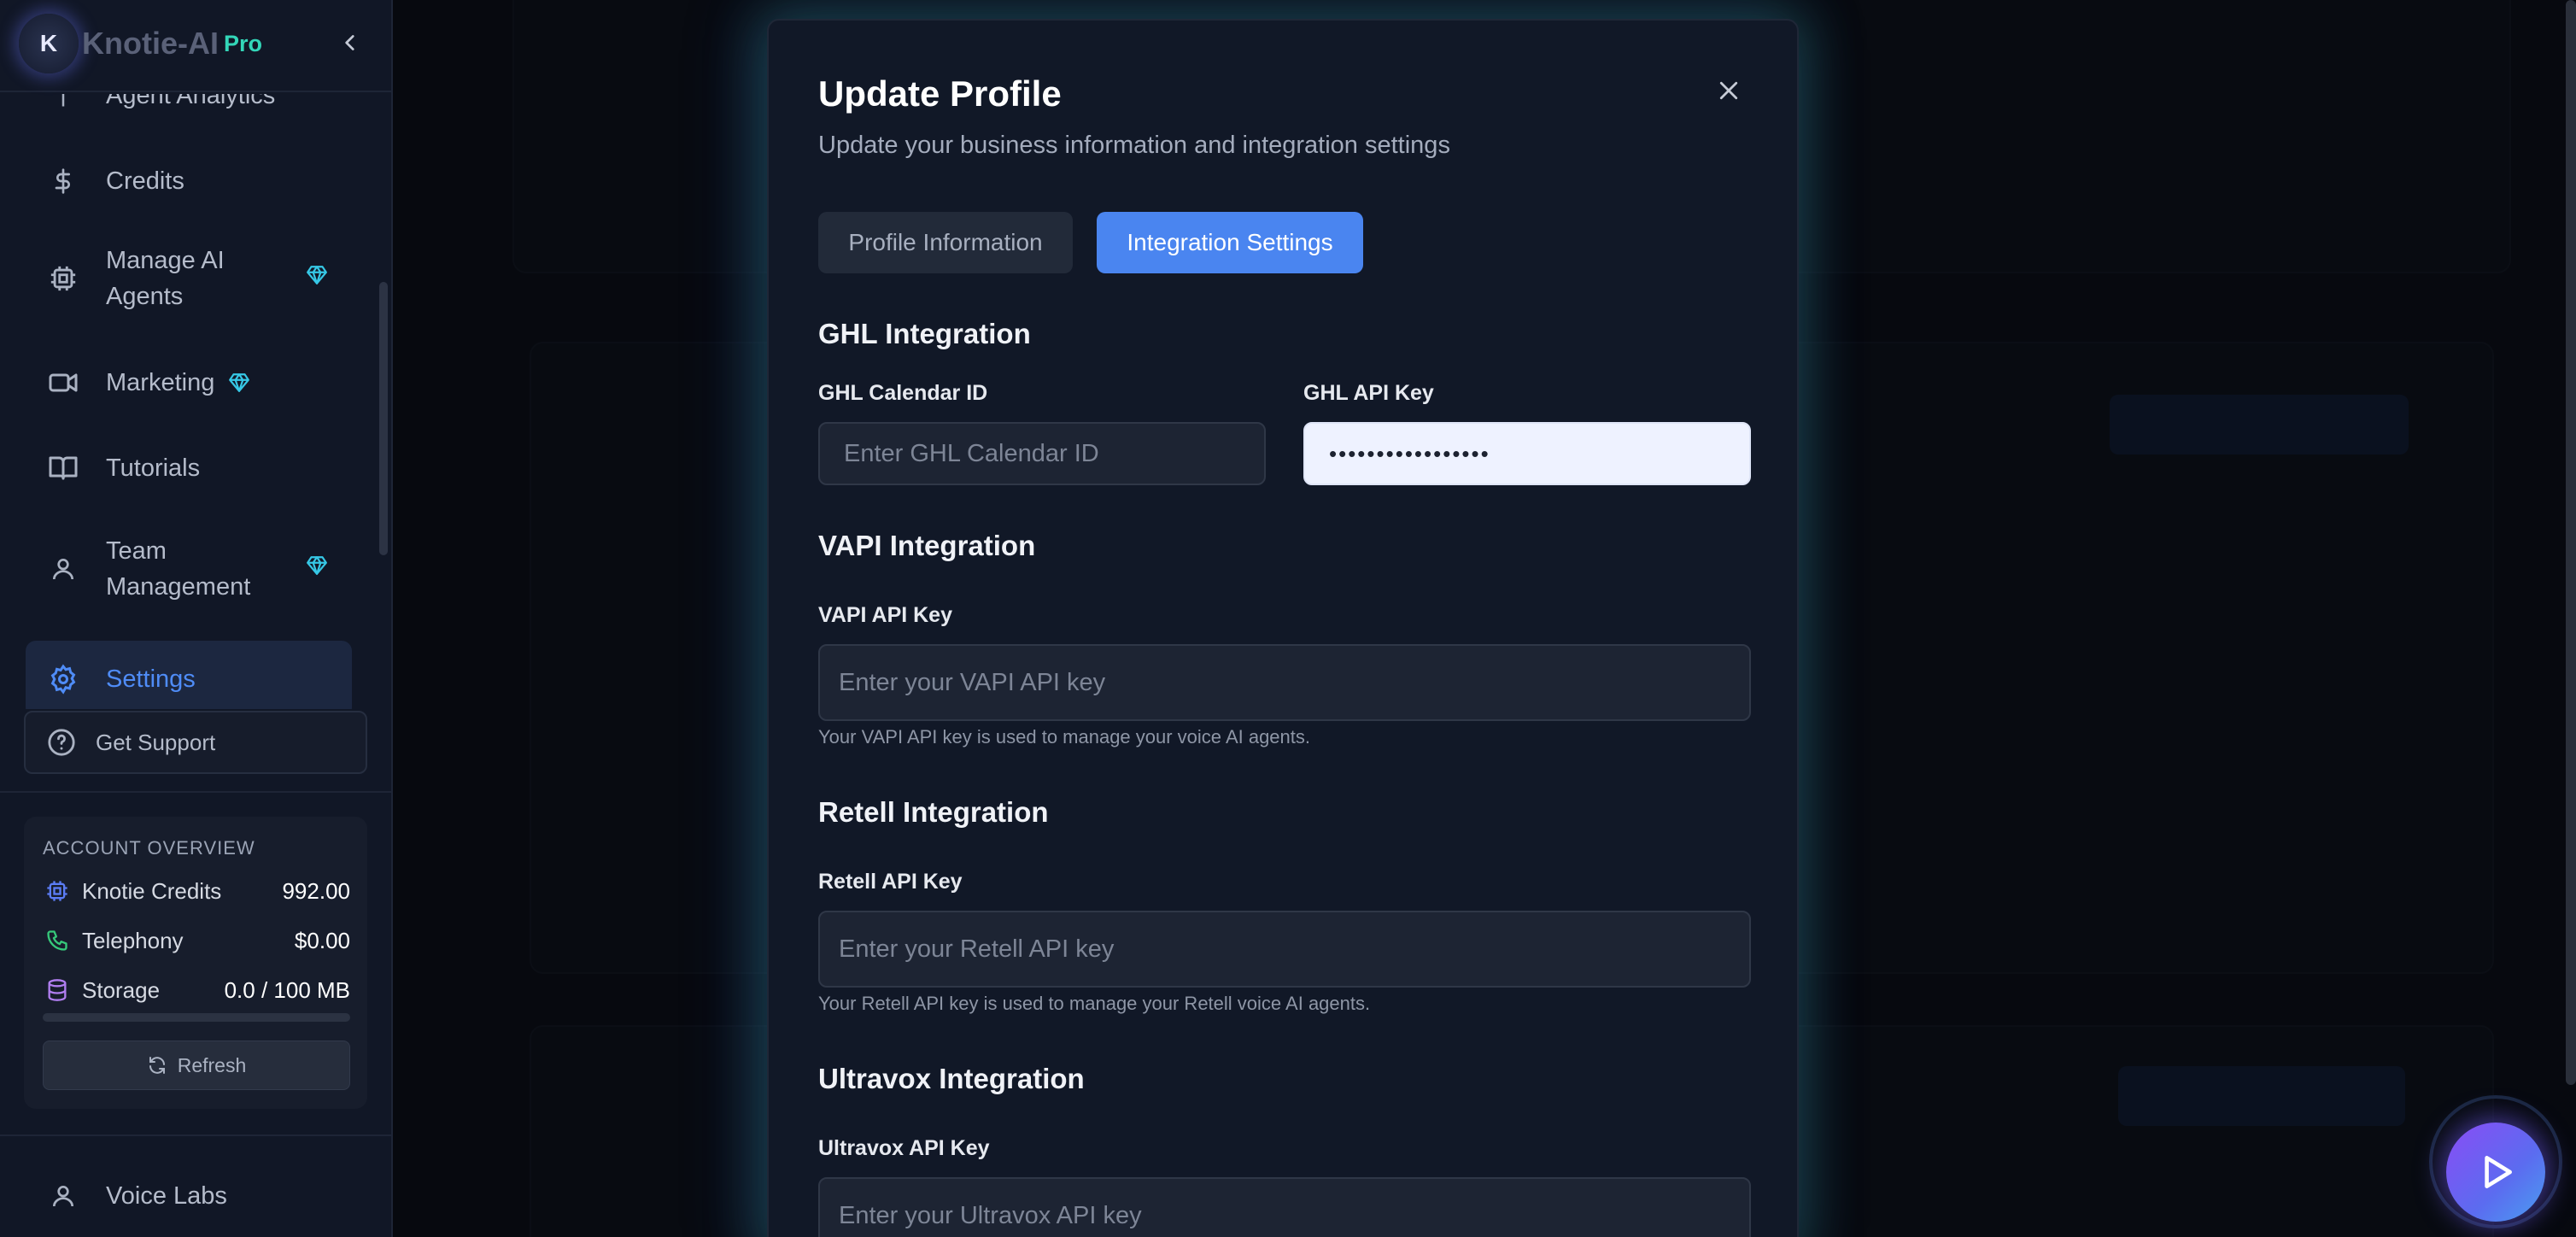 The height and width of the screenshot is (1237, 2576). Describe the element at coordinates (1284, 683) in the screenshot. I see `vapi-api-key-input: Enter your VAPI API key` at that location.